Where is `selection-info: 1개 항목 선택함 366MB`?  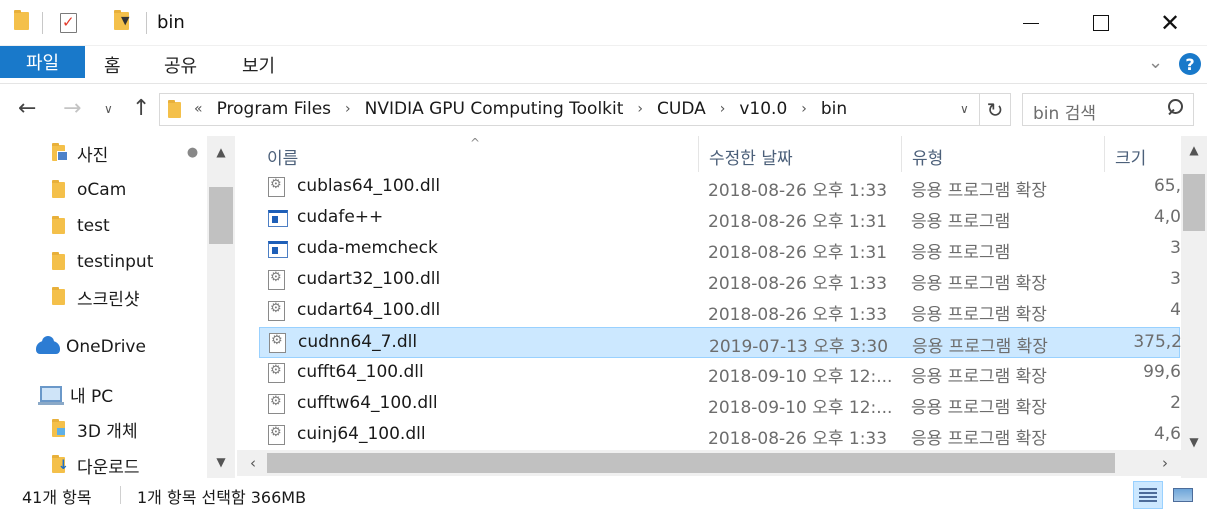
selection-info: 1개 항목 선택함 366MB is located at coordinates (222, 497).